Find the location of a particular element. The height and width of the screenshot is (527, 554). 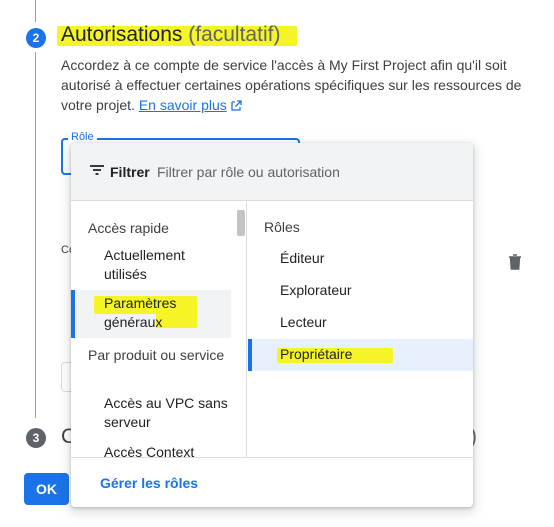

section-title: Autorisations (facultatif) is located at coordinates (170, 35).